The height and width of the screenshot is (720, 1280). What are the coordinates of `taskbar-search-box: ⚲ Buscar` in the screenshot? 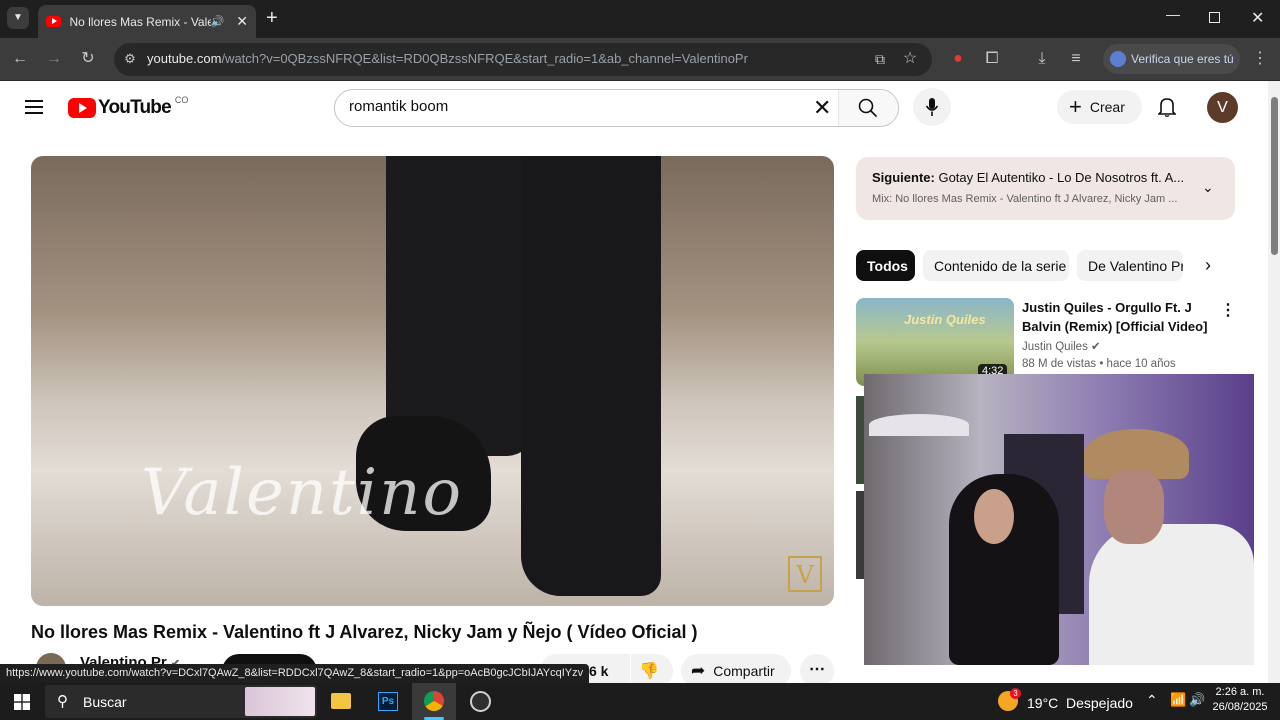 It's located at (181, 701).